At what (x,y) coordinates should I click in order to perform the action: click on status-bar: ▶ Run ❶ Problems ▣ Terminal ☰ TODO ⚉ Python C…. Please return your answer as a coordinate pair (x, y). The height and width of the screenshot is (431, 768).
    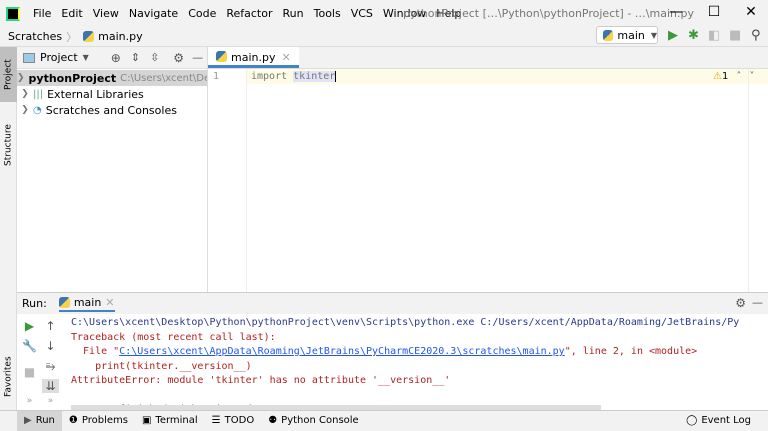
    Looking at the image, I should click on (384, 420).